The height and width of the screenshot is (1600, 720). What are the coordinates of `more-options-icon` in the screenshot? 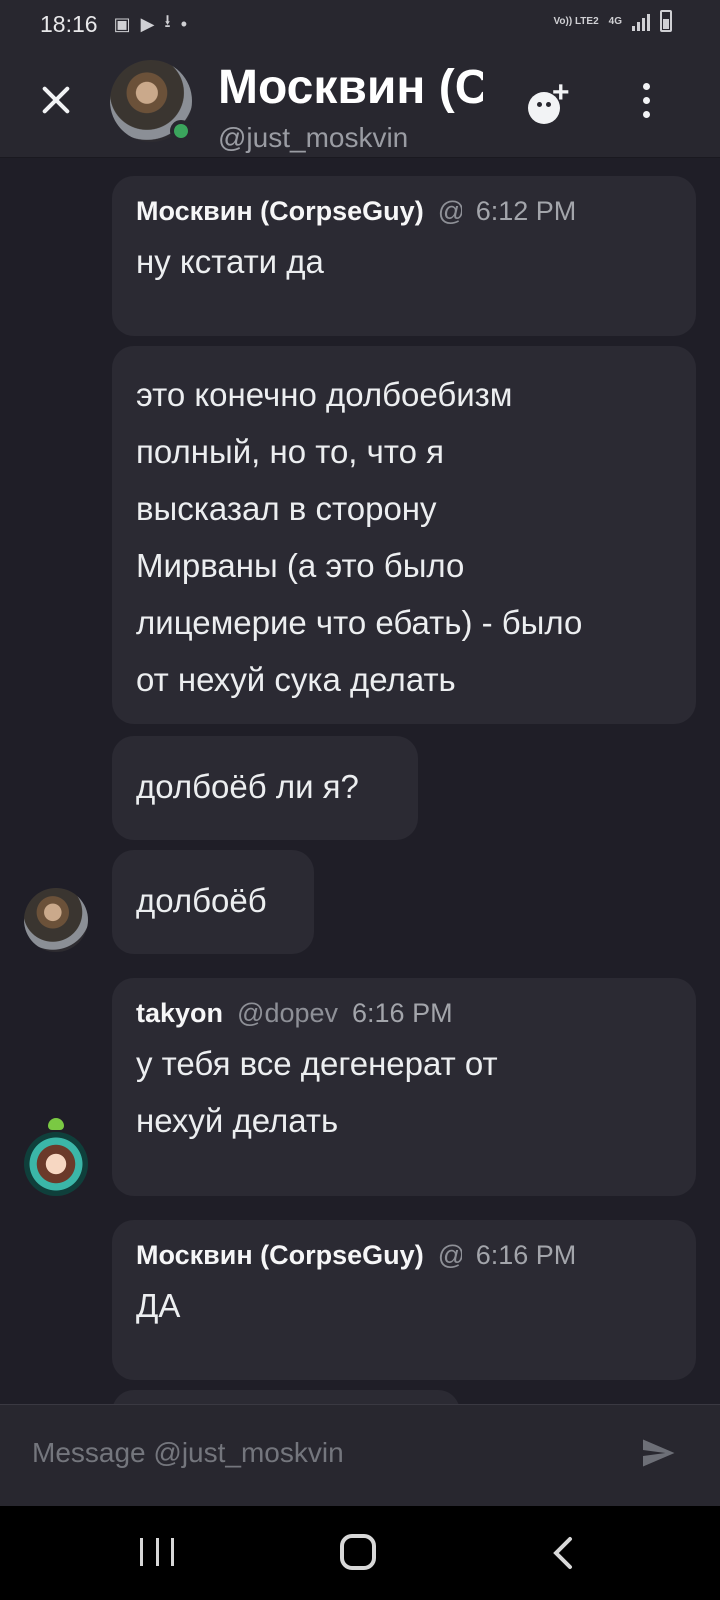 It's located at (646, 104).